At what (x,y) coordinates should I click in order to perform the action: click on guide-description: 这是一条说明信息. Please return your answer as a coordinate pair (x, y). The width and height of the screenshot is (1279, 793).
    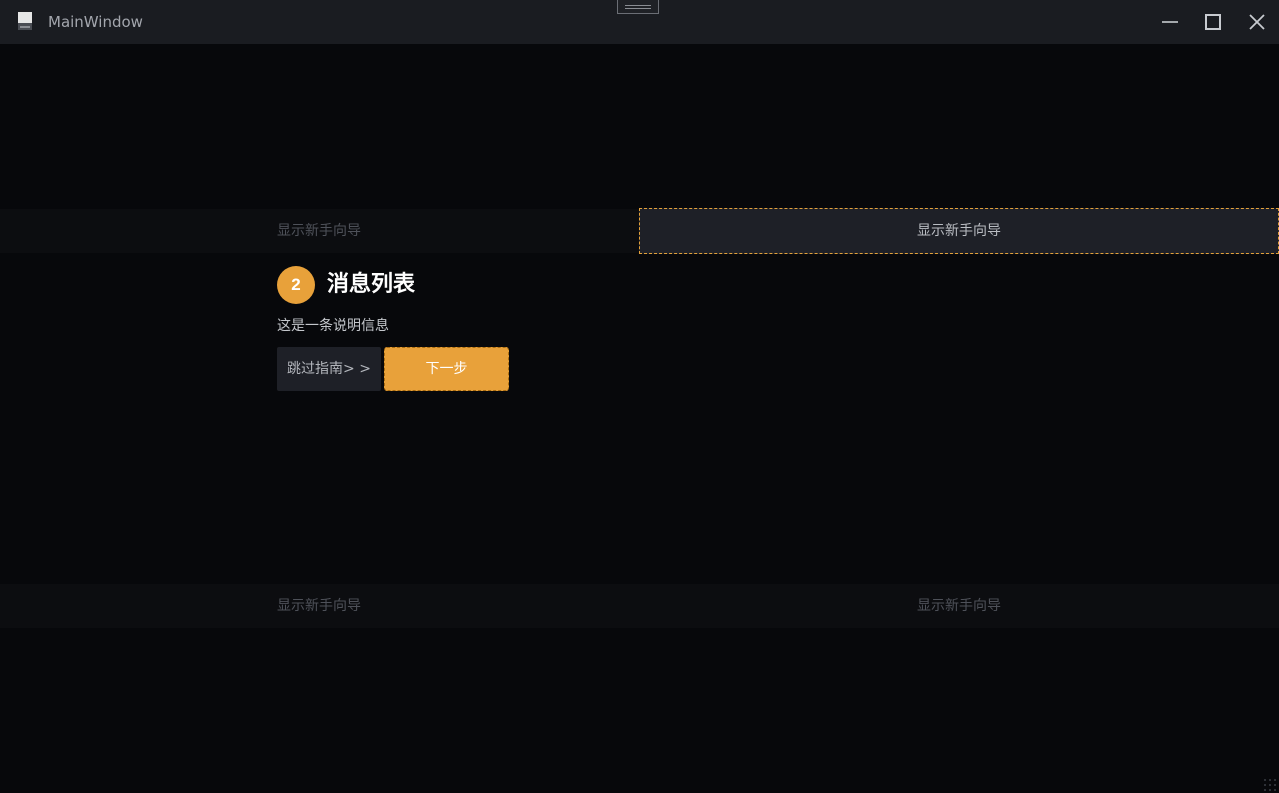
    Looking at the image, I should click on (333, 326).